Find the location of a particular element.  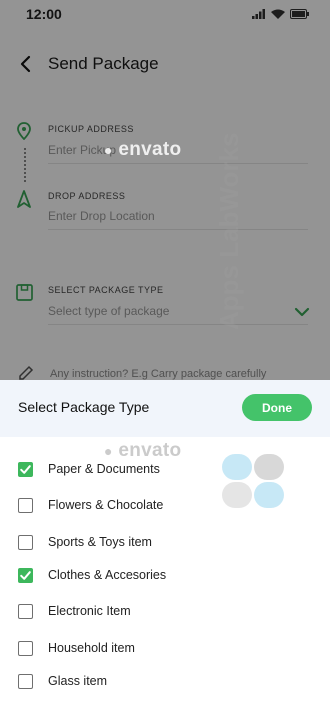

package-option-label: Clothes & Accesories is located at coordinates (107, 575).